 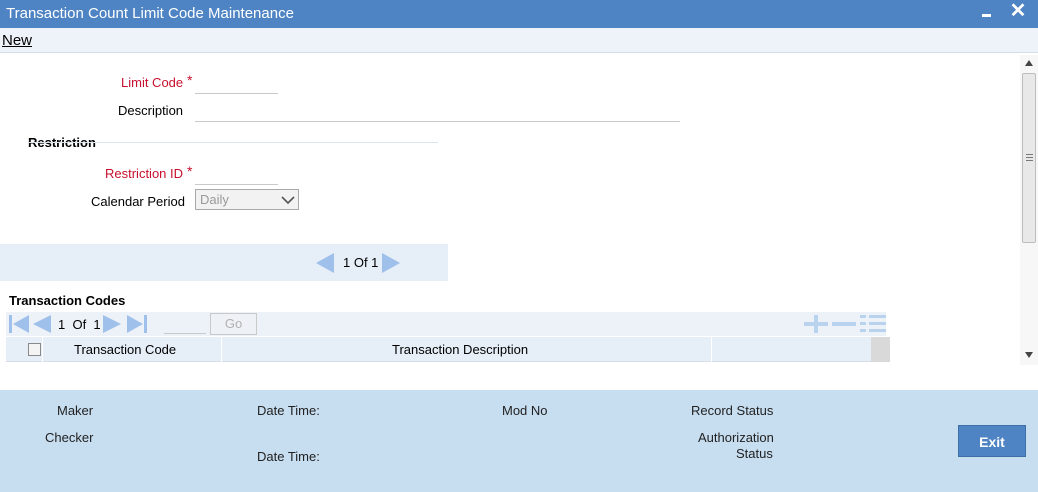 What do you see at coordinates (42, 324) in the screenshot?
I see `previous-page-icon` at bounding box center [42, 324].